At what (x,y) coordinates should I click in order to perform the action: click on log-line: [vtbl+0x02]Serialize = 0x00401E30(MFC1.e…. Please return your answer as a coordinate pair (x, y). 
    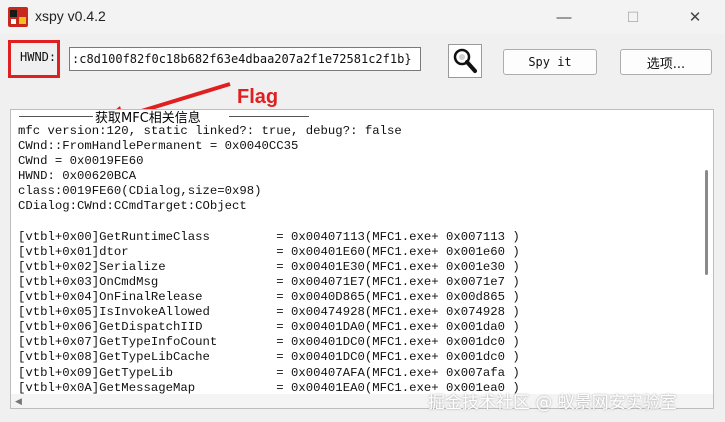
    Looking at the image, I should click on (269, 266).